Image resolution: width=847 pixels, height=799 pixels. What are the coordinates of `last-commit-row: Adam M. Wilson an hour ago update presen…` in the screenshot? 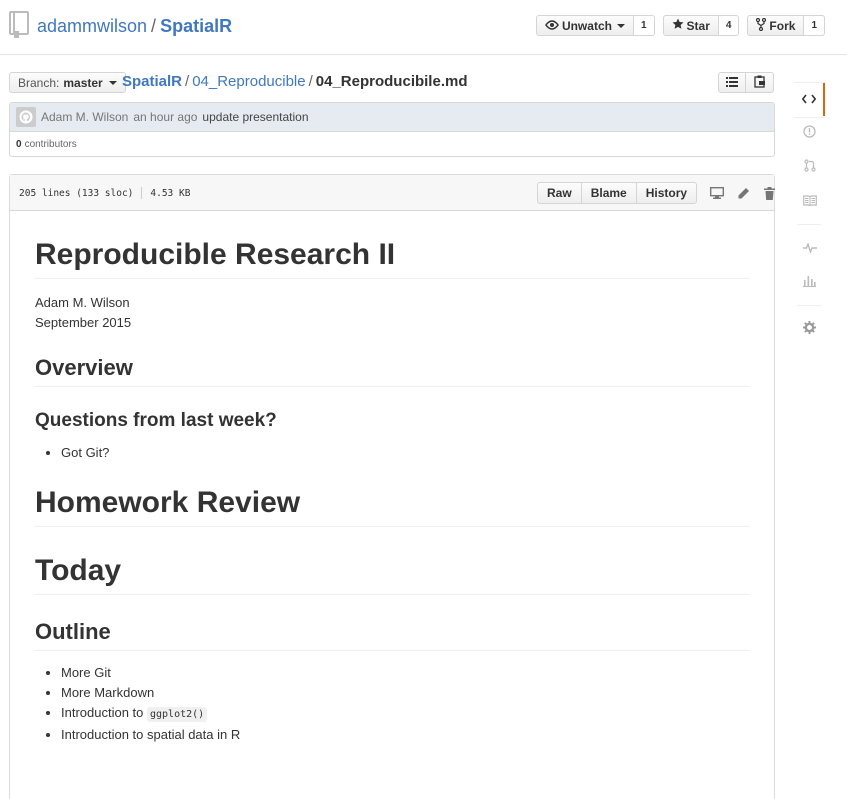 It's located at (392, 117).